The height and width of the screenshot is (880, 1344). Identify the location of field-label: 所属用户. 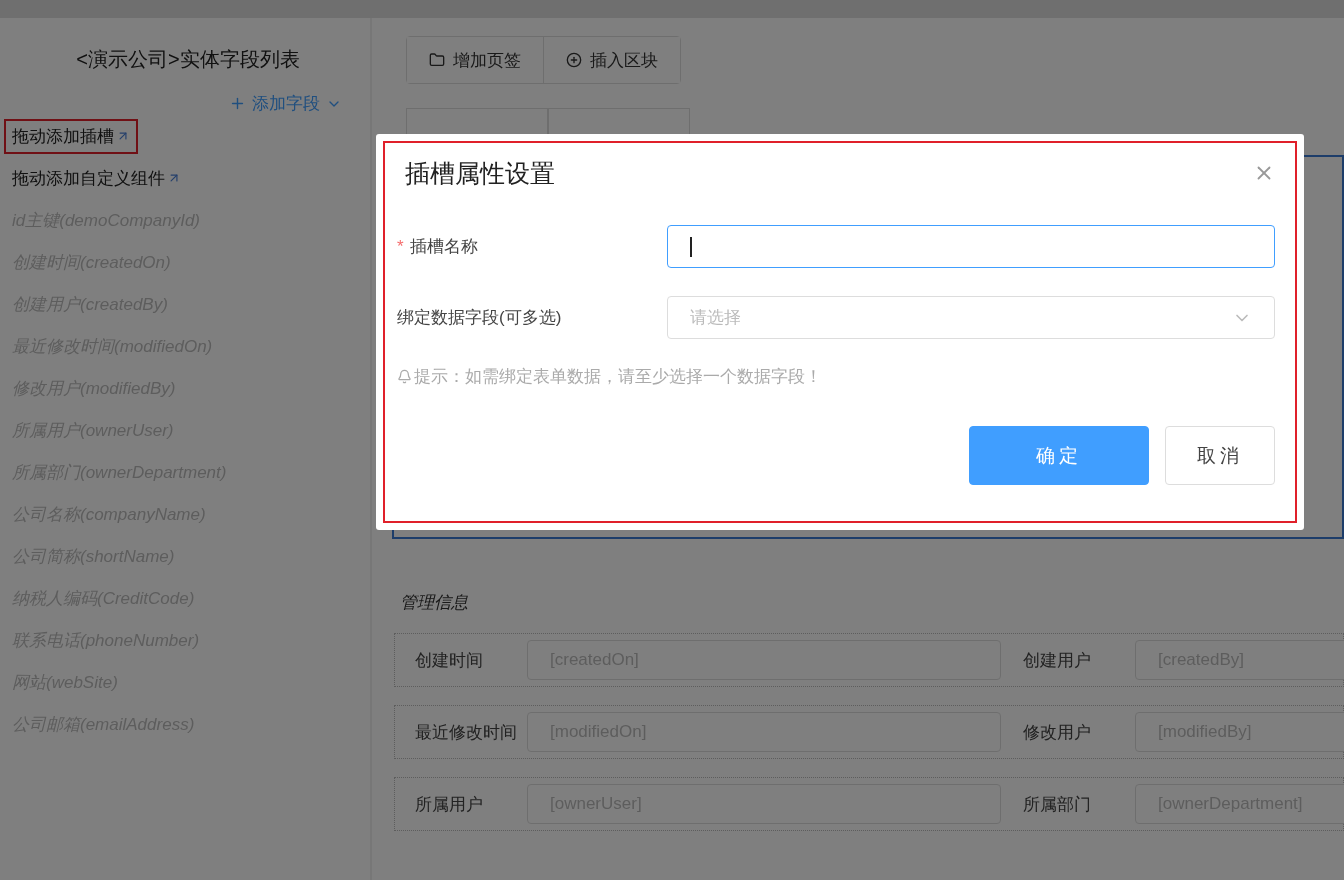
(449, 804).